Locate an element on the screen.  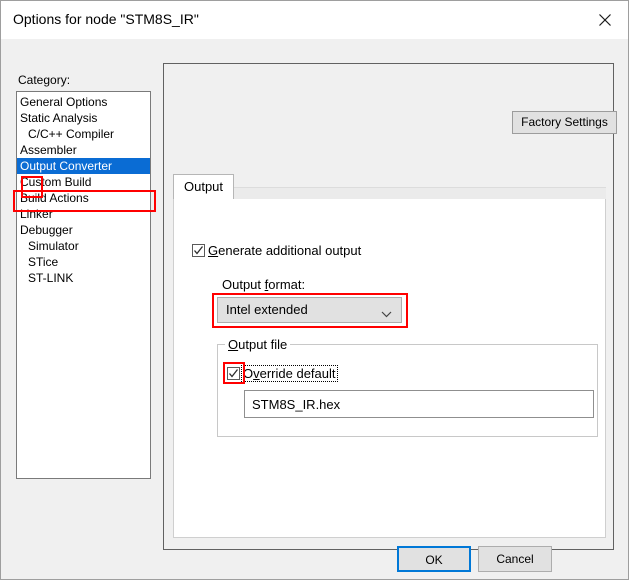
output-file-group-title: Output file is located at coordinates (258, 344).